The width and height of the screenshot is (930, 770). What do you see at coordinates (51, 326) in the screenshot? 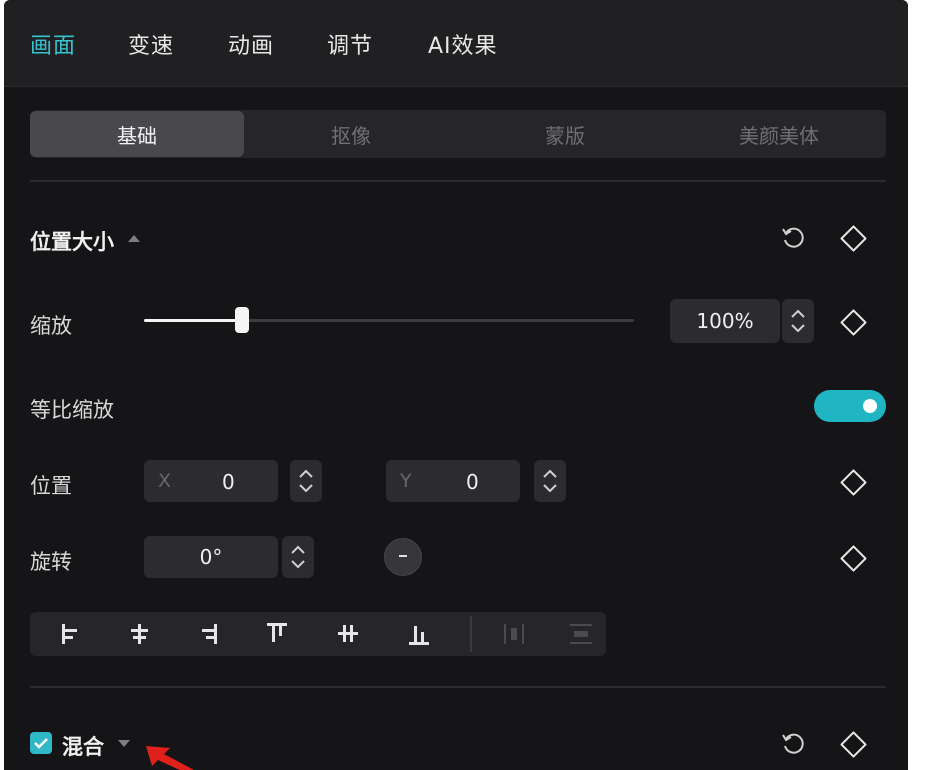
I see `scale-label: 缩放` at bounding box center [51, 326].